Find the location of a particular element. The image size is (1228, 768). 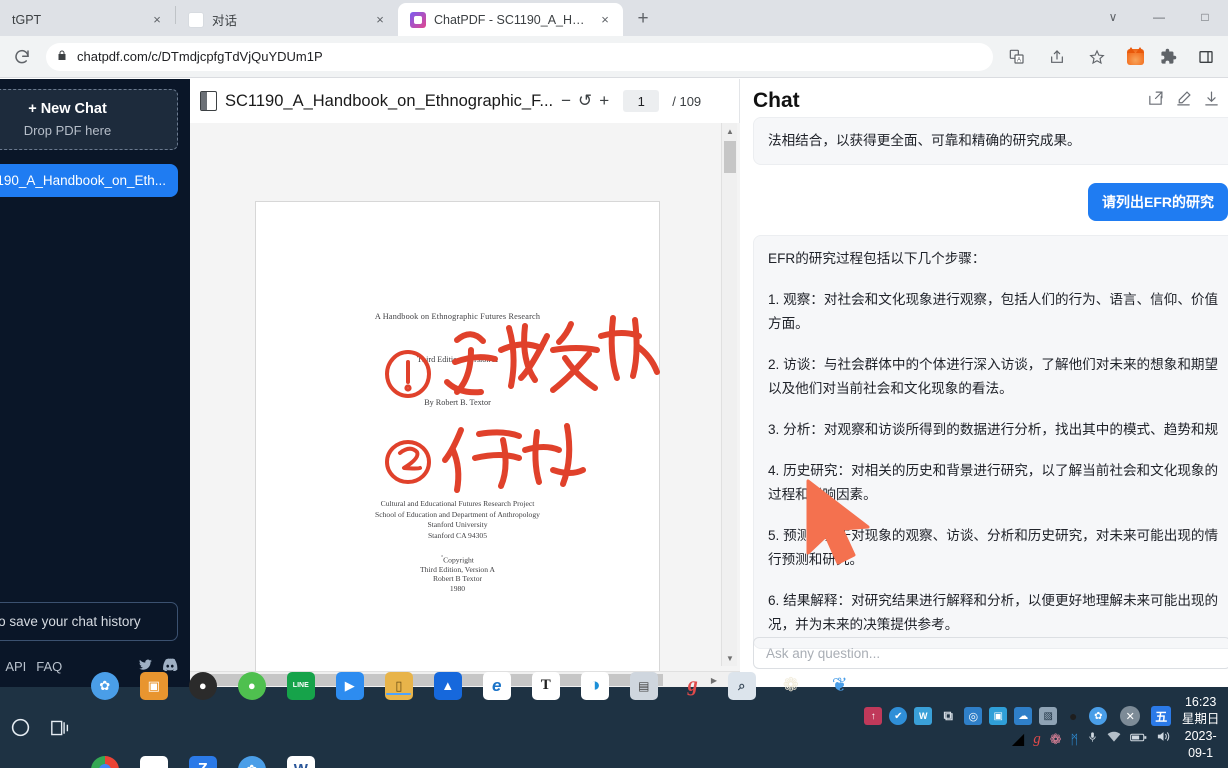

scroll-up-icon: ▲ is located at coordinates (730, 131).